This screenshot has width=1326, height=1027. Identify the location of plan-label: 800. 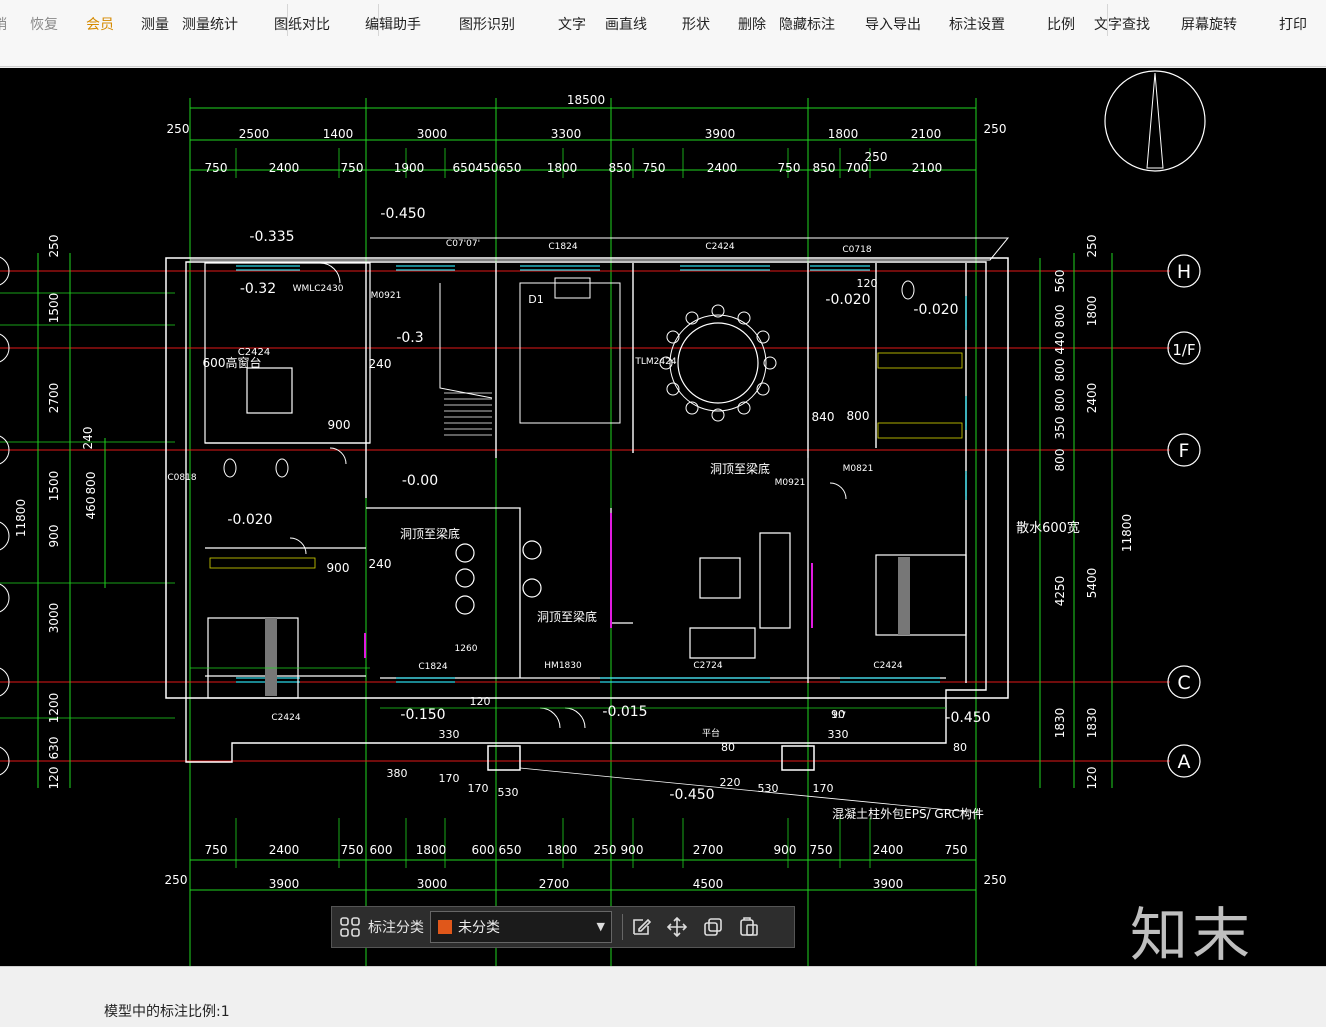
(858, 416).